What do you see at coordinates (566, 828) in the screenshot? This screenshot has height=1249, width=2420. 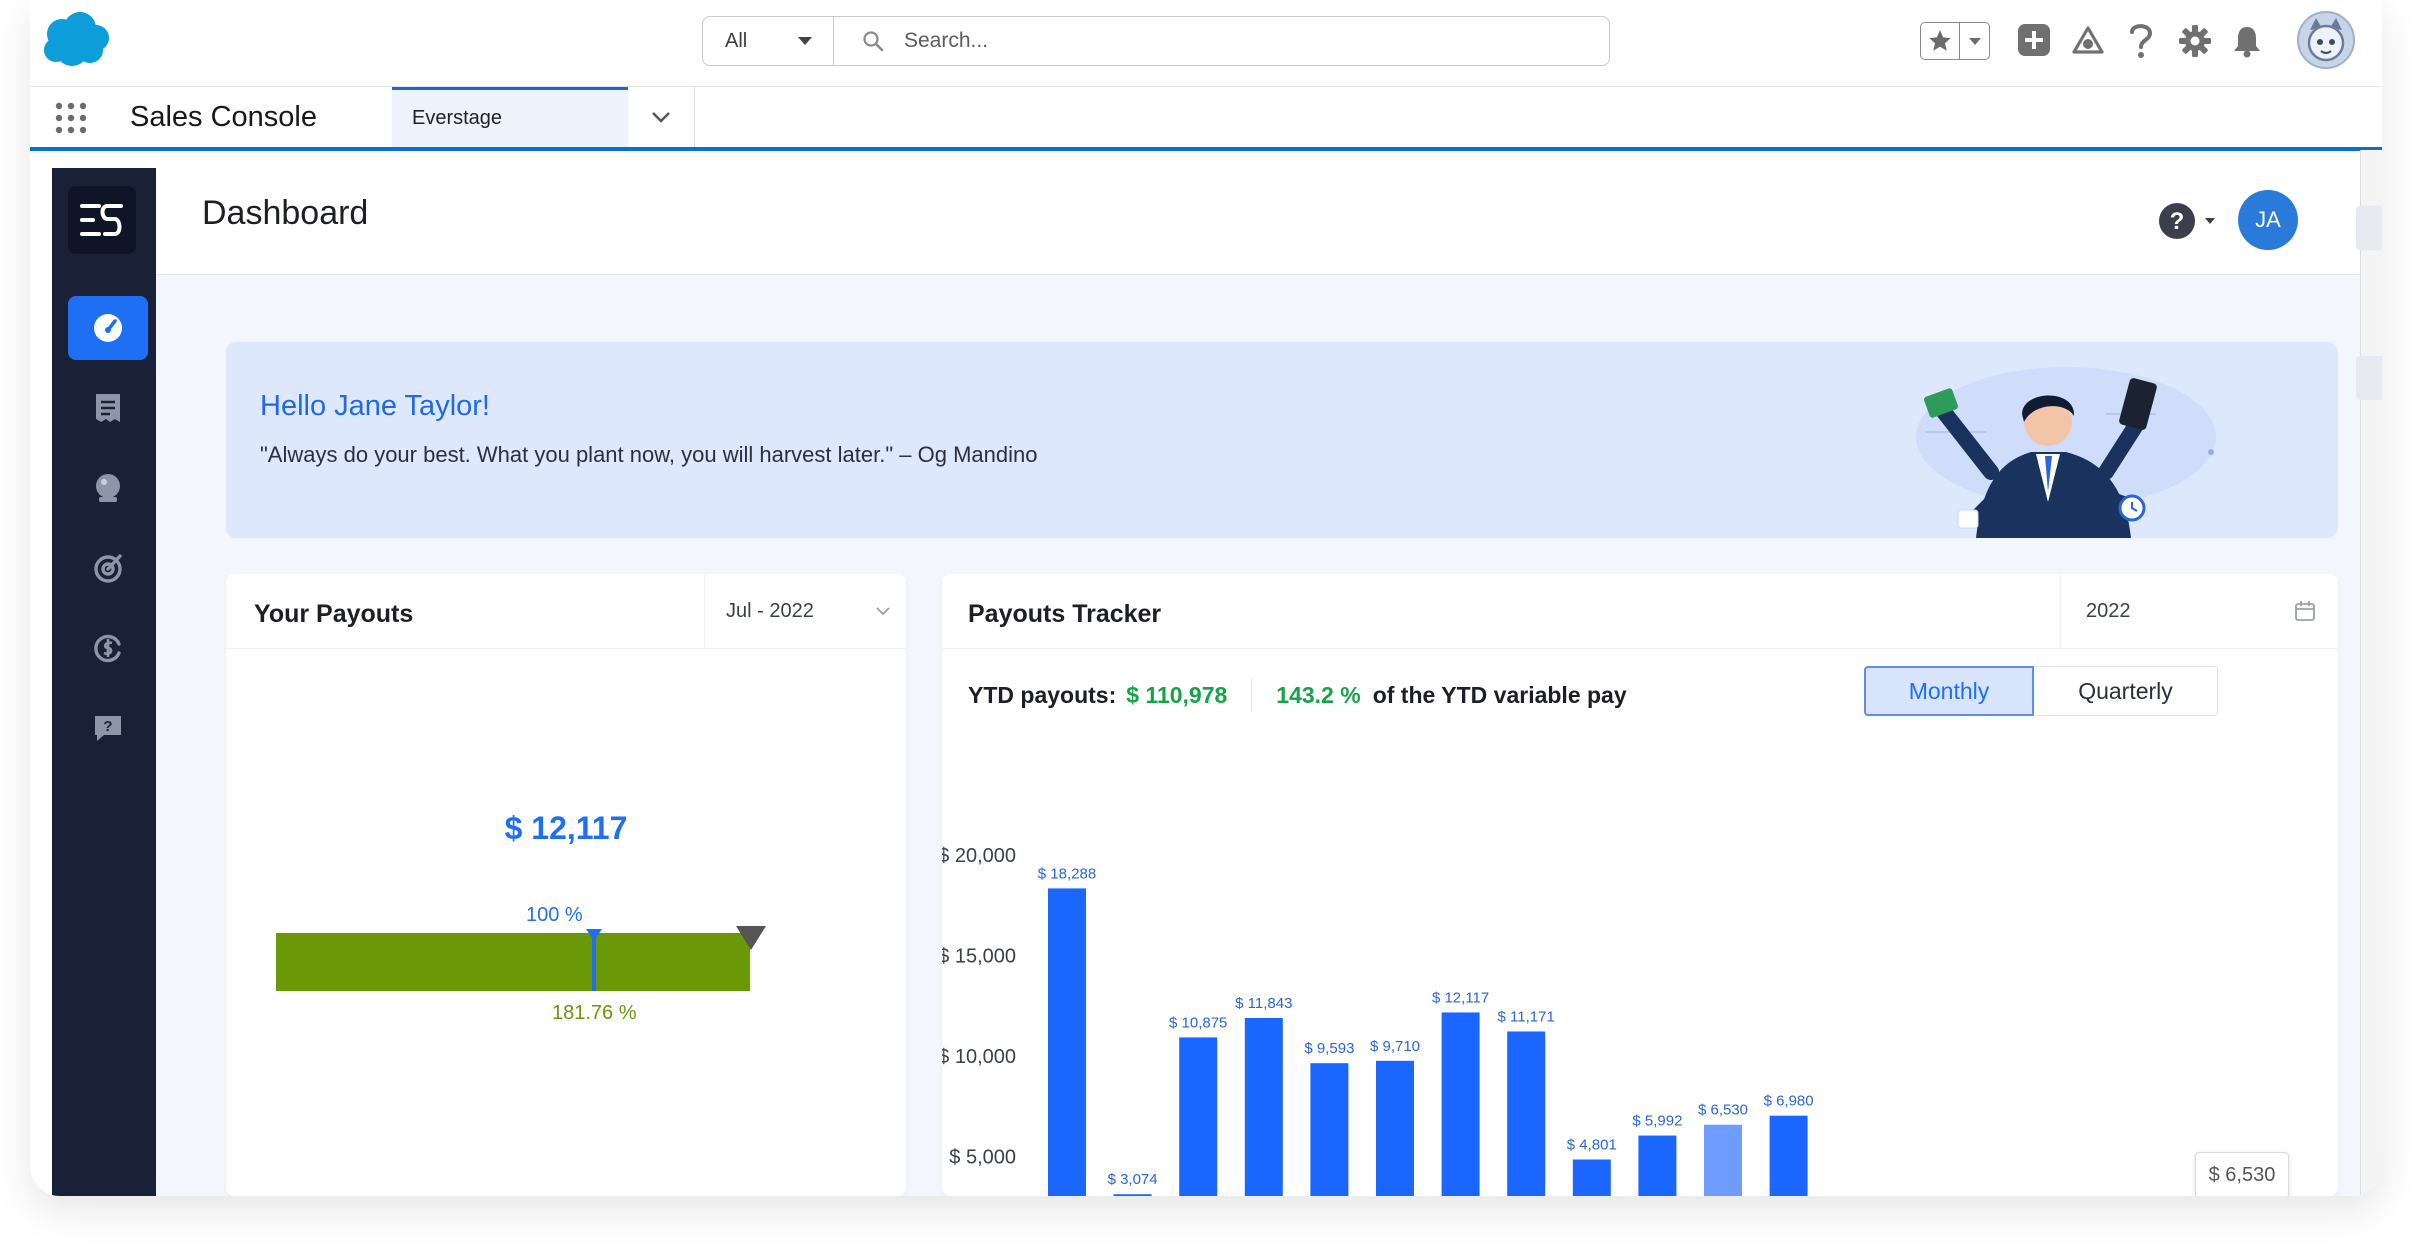 I see `payout-amount: $ 12,117` at bounding box center [566, 828].